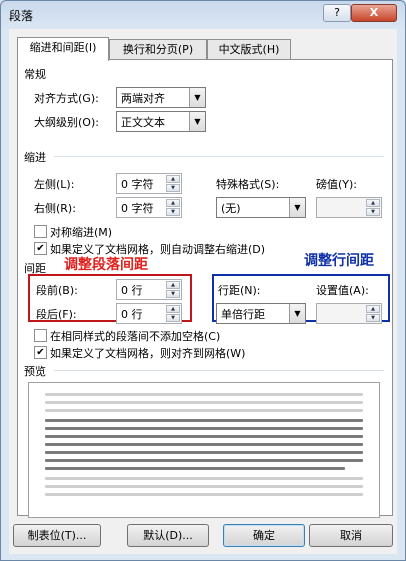 The width and height of the screenshot is (406, 561). I want to click on help-button: ?, so click(337, 13).